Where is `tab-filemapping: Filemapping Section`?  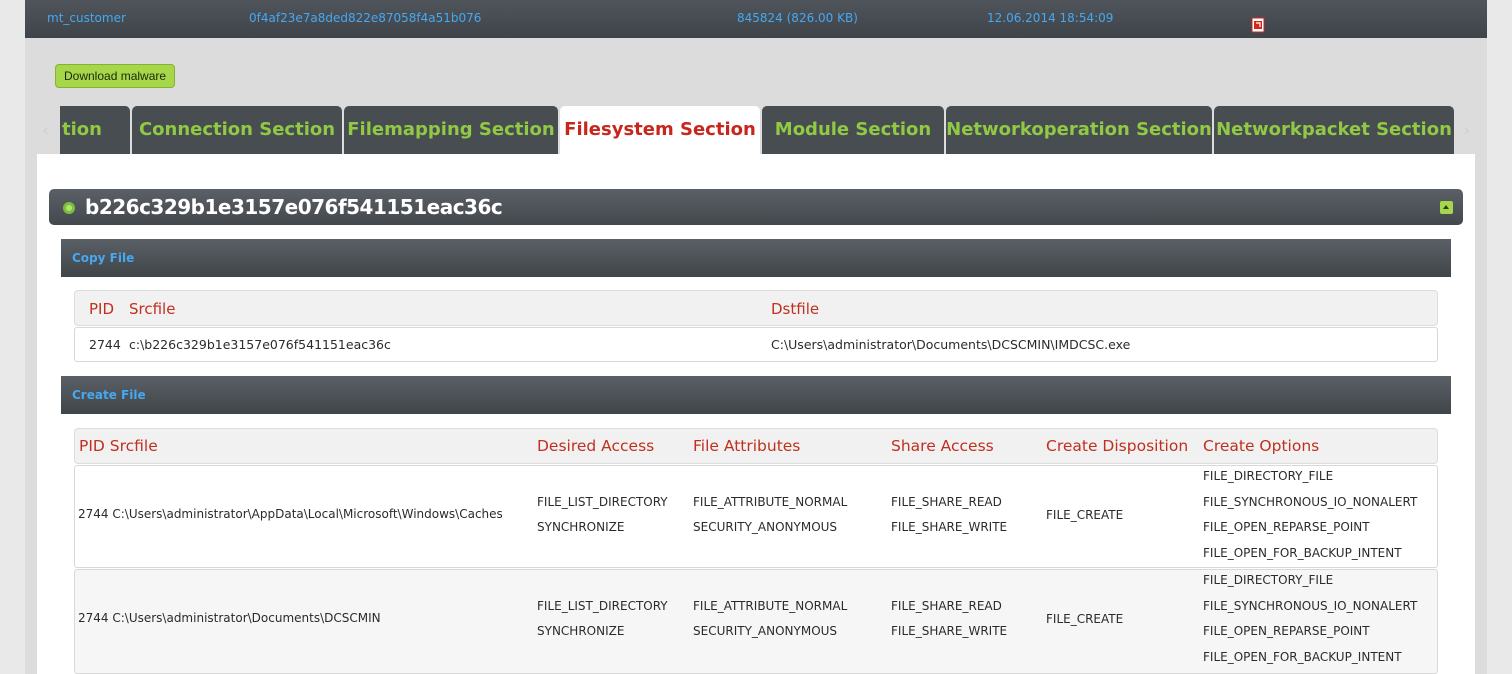
tab-filemapping: Filemapping Section is located at coordinates (451, 131).